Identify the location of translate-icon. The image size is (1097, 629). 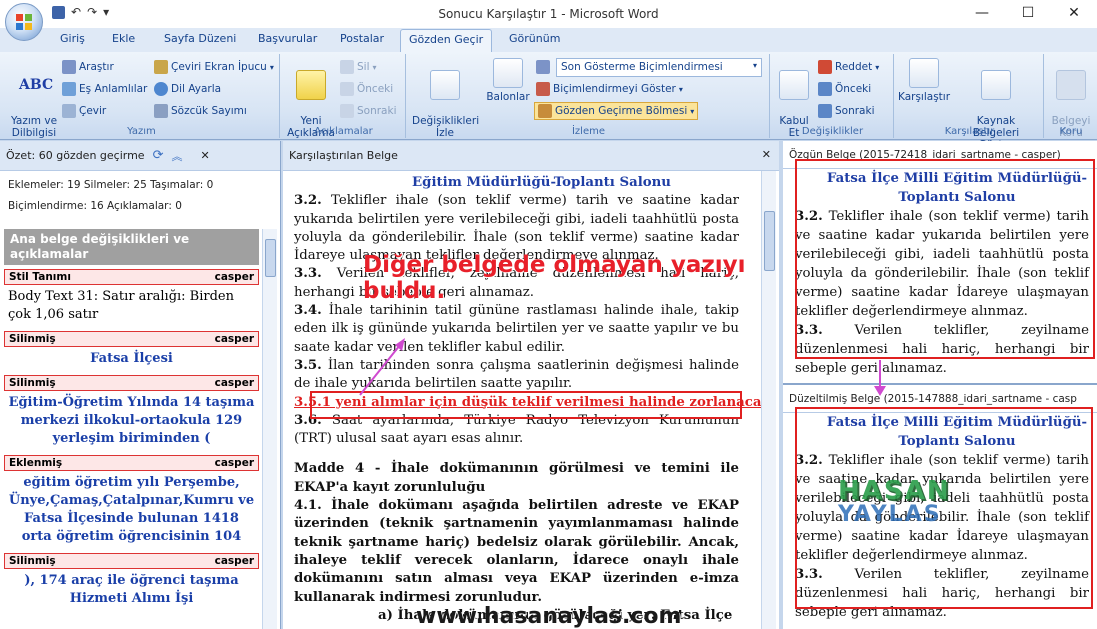
(69, 111).